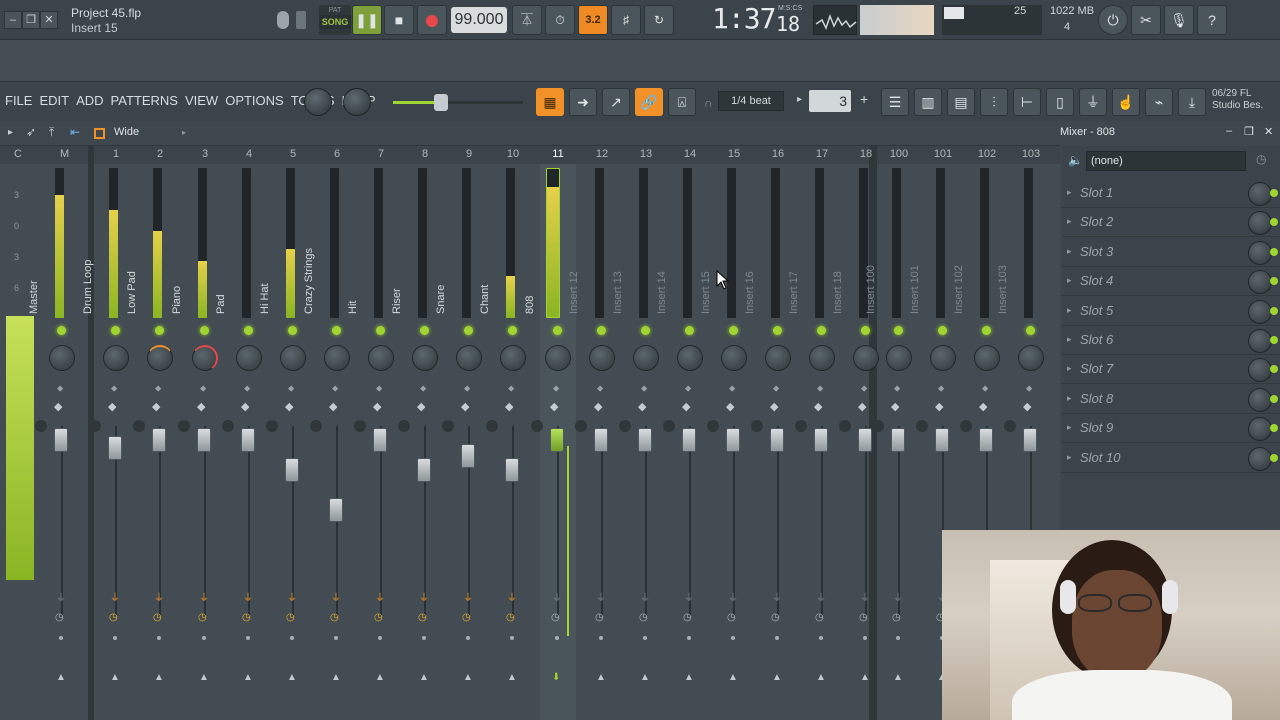 This screenshot has height=720, width=1280. What do you see at coordinates (1274, 281) in the screenshot?
I see `slot-enable-led` at bounding box center [1274, 281].